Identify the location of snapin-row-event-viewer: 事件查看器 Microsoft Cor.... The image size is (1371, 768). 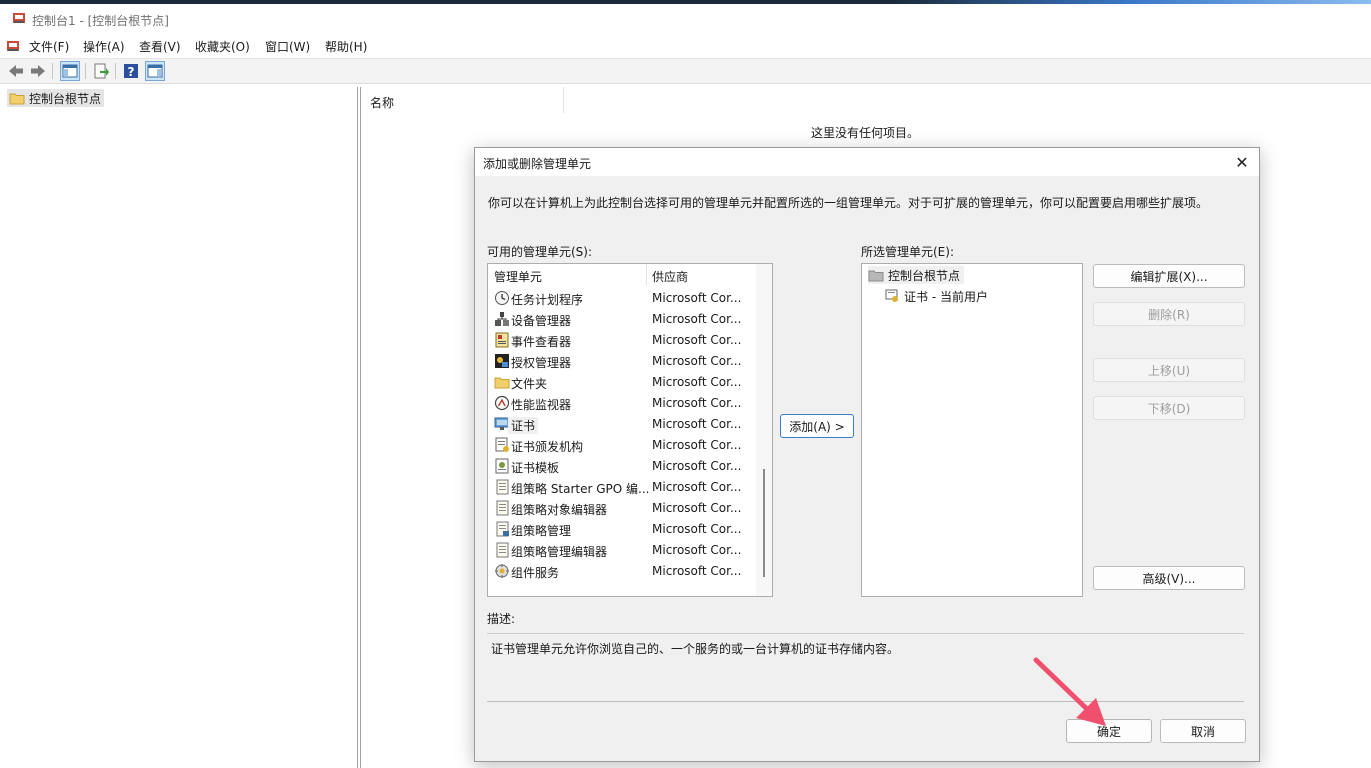
(621, 340).